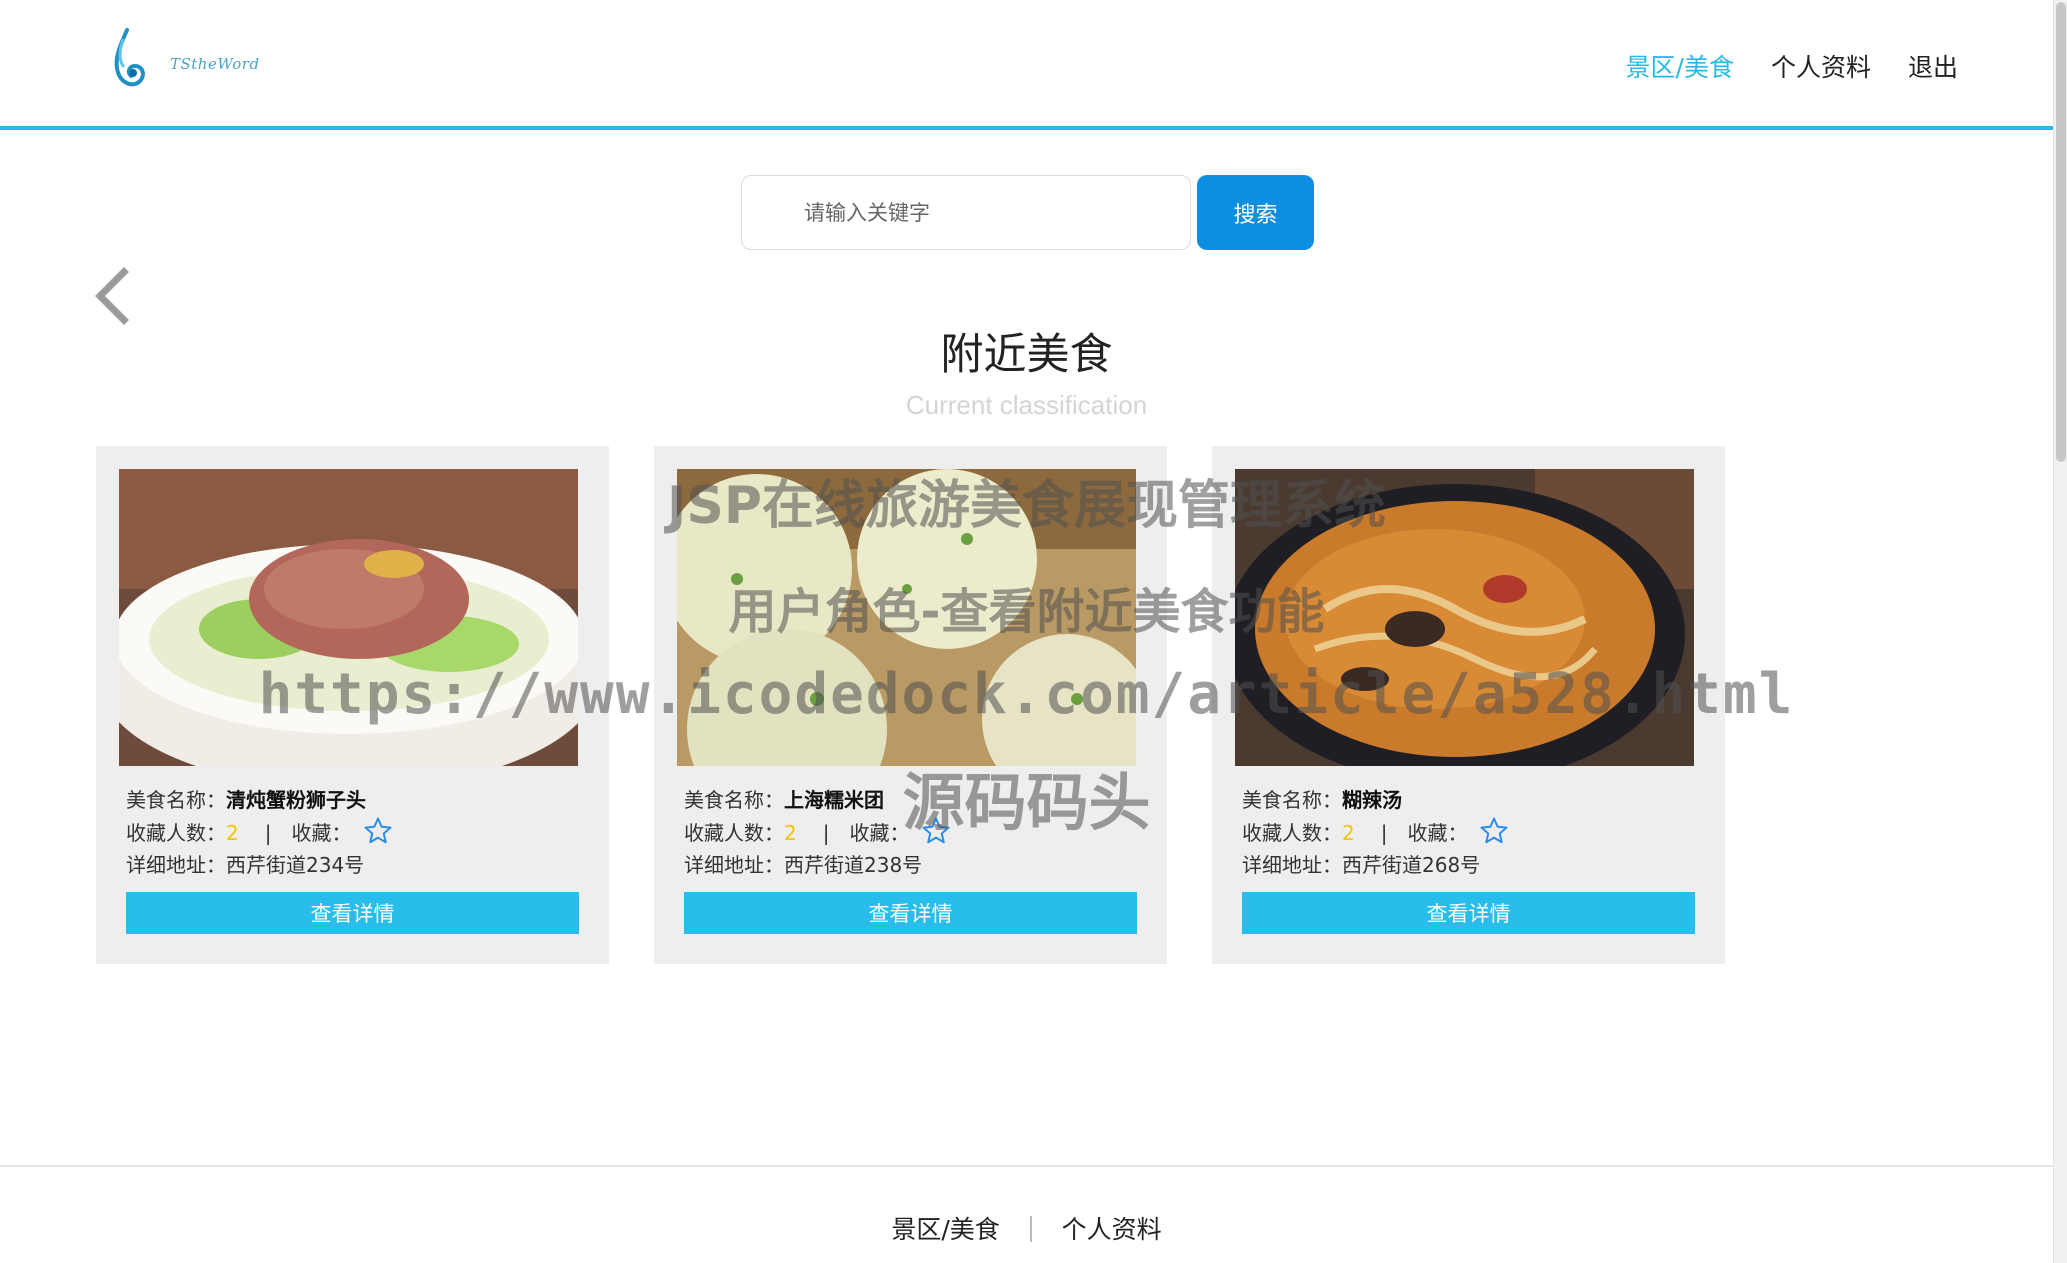 The width and height of the screenshot is (2067, 1263). I want to click on food-name: 上海糯米团, so click(834, 800).